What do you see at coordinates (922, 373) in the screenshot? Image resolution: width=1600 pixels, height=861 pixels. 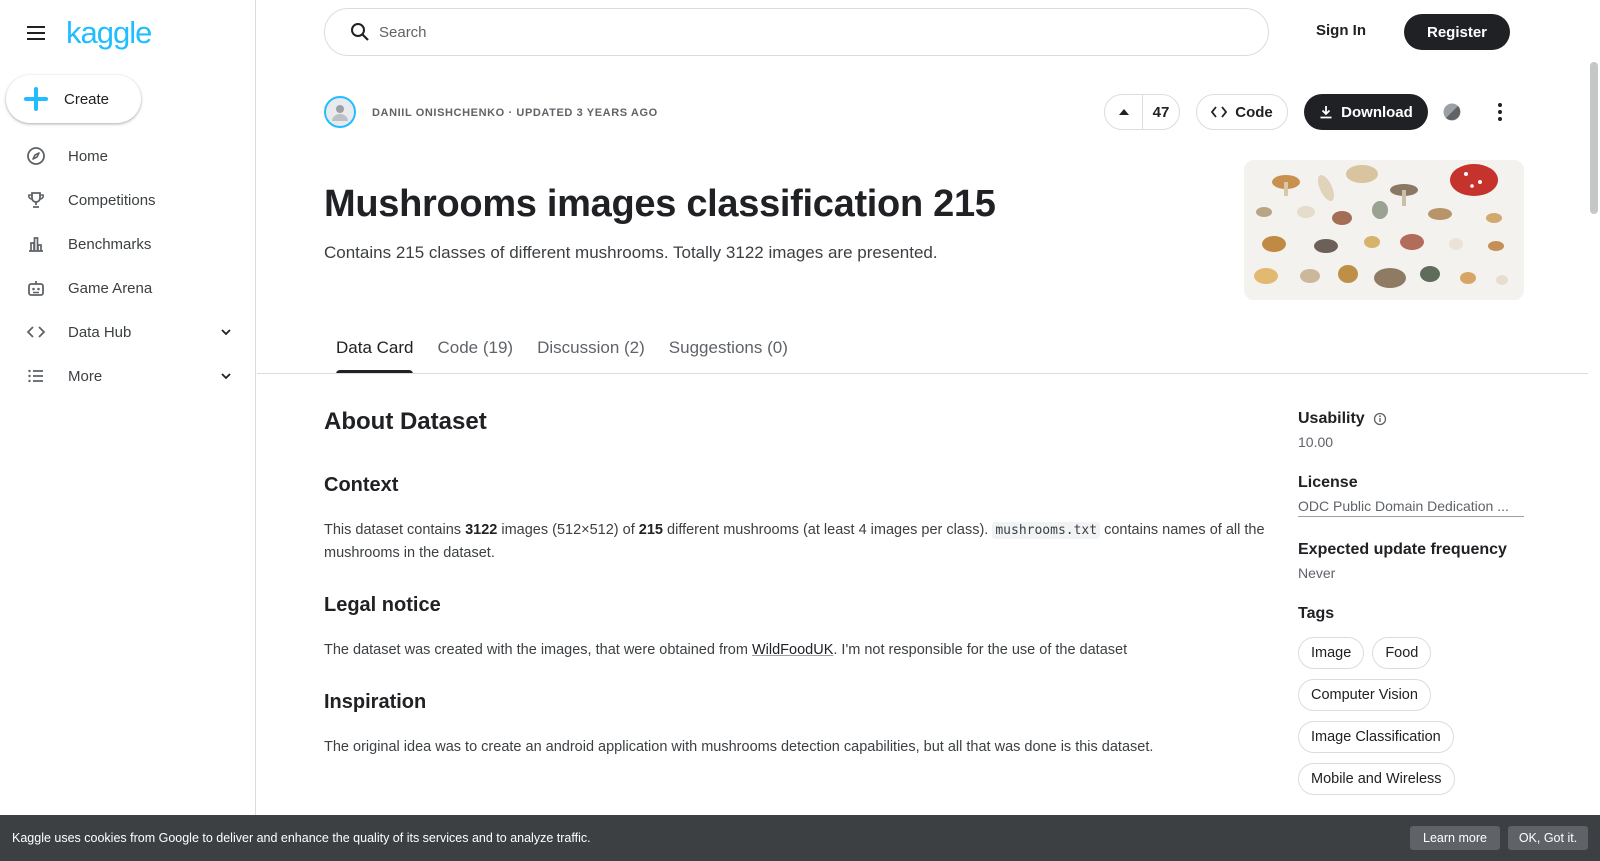 I see `tabs-divider` at bounding box center [922, 373].